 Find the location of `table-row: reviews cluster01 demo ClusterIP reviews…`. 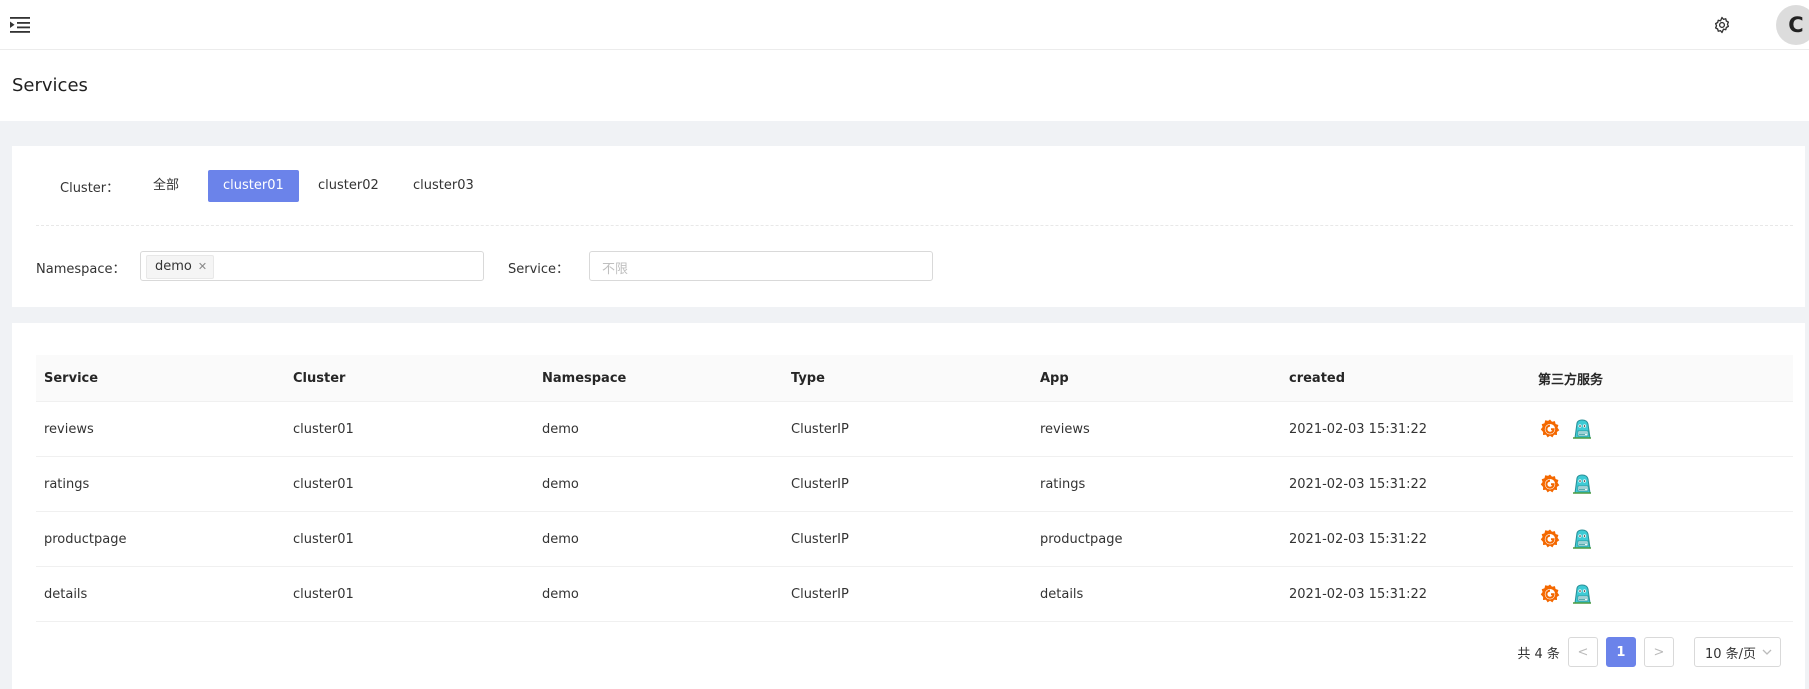

table-row: reviews cluster01 demo ClusterIP reviews… is located at coordinates (914, 429).